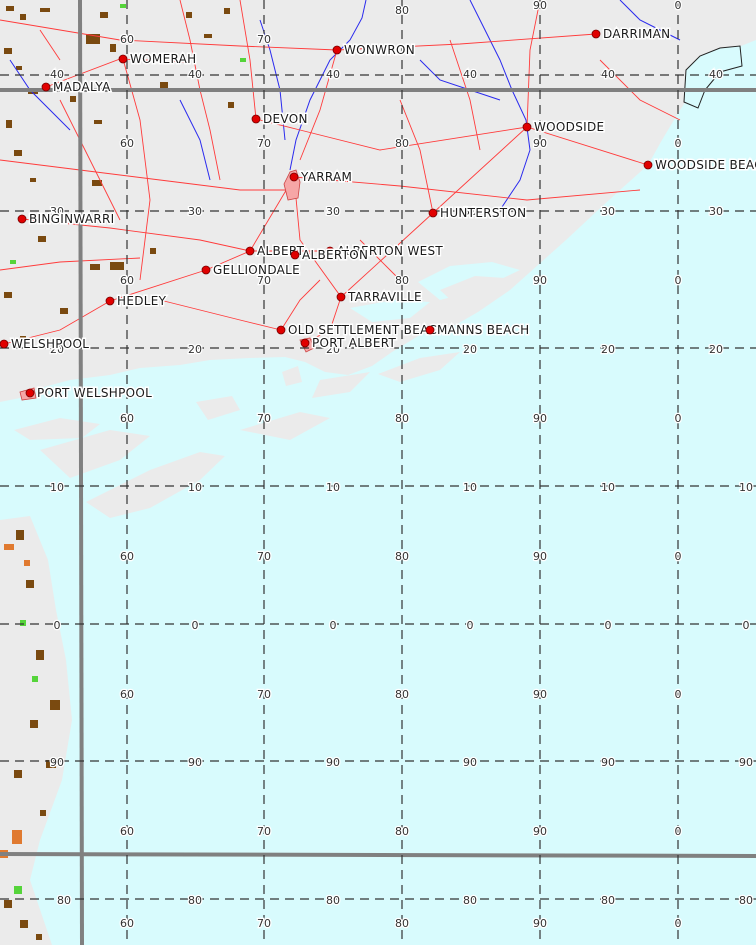  What do you see at coordinates (76, 87) in the screenshot?
I see `place-madalya: MADALYA` at bounding box center [76, 87].